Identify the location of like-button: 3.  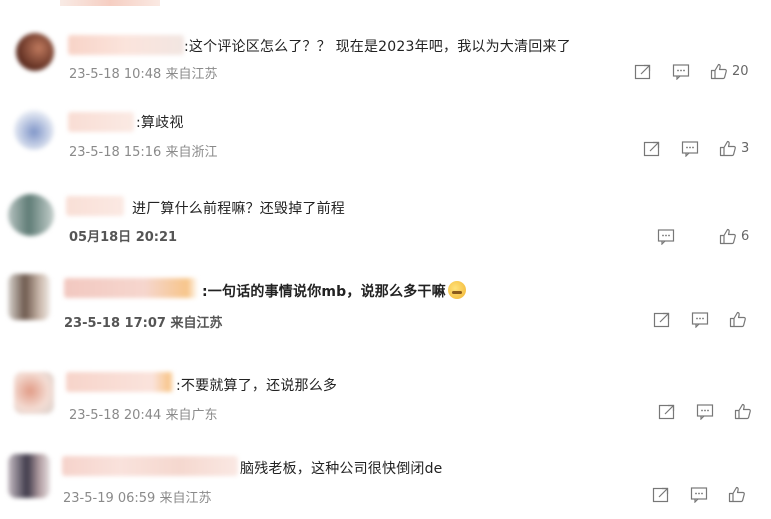
(734, 148).